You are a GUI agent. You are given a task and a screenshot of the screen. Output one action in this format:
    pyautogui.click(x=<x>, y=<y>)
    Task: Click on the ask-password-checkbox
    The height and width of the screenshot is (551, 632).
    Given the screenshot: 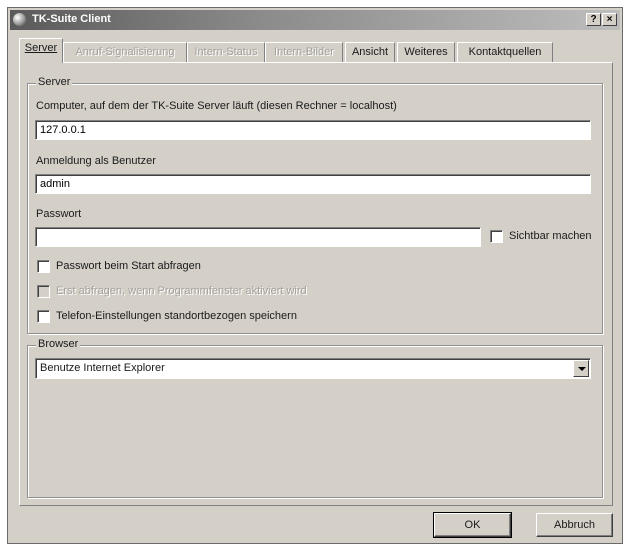 What is the action you would take?
    pyautogui.click(x=43, y=266)
    